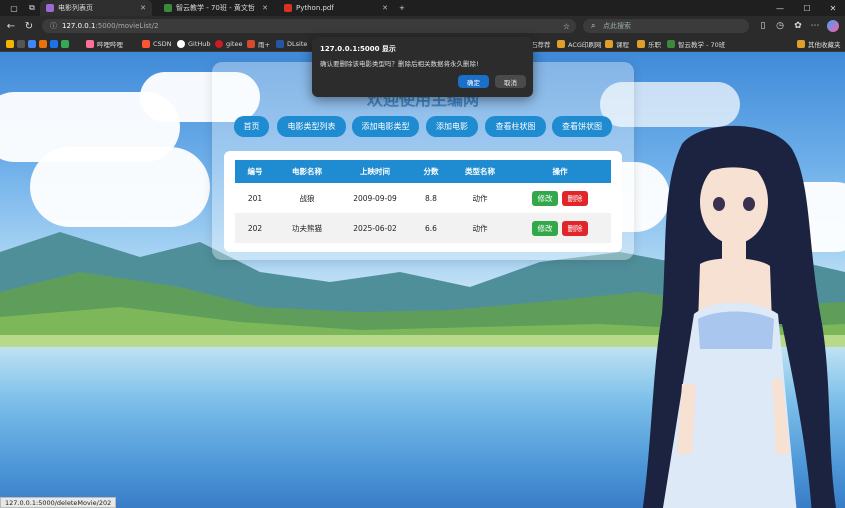  I want to click on confirm-cancel-button: 取消, so click(510, 81).